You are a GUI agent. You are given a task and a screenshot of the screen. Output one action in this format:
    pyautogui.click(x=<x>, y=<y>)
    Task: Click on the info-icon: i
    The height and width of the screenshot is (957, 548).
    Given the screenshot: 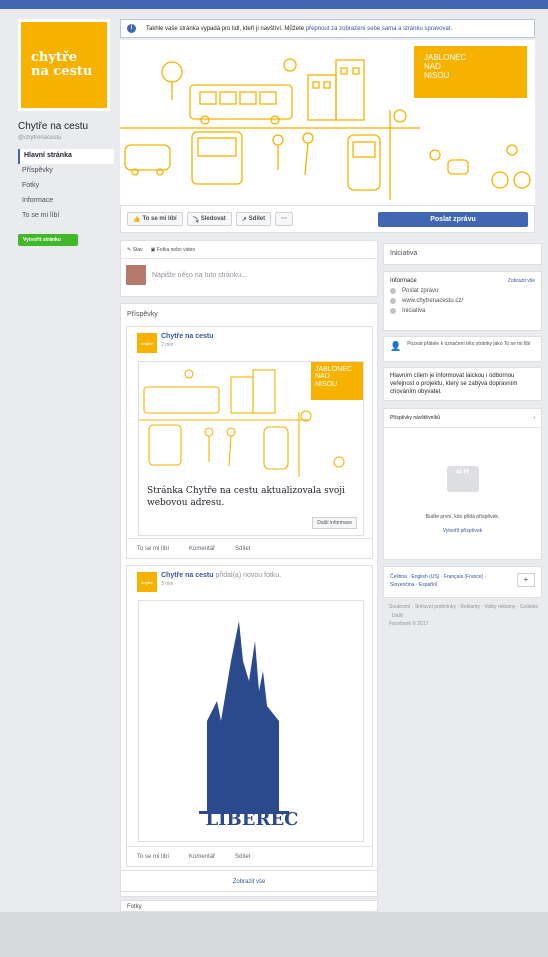 What is the action you would take?
    pyautogui.click(x=131, y=28)
    